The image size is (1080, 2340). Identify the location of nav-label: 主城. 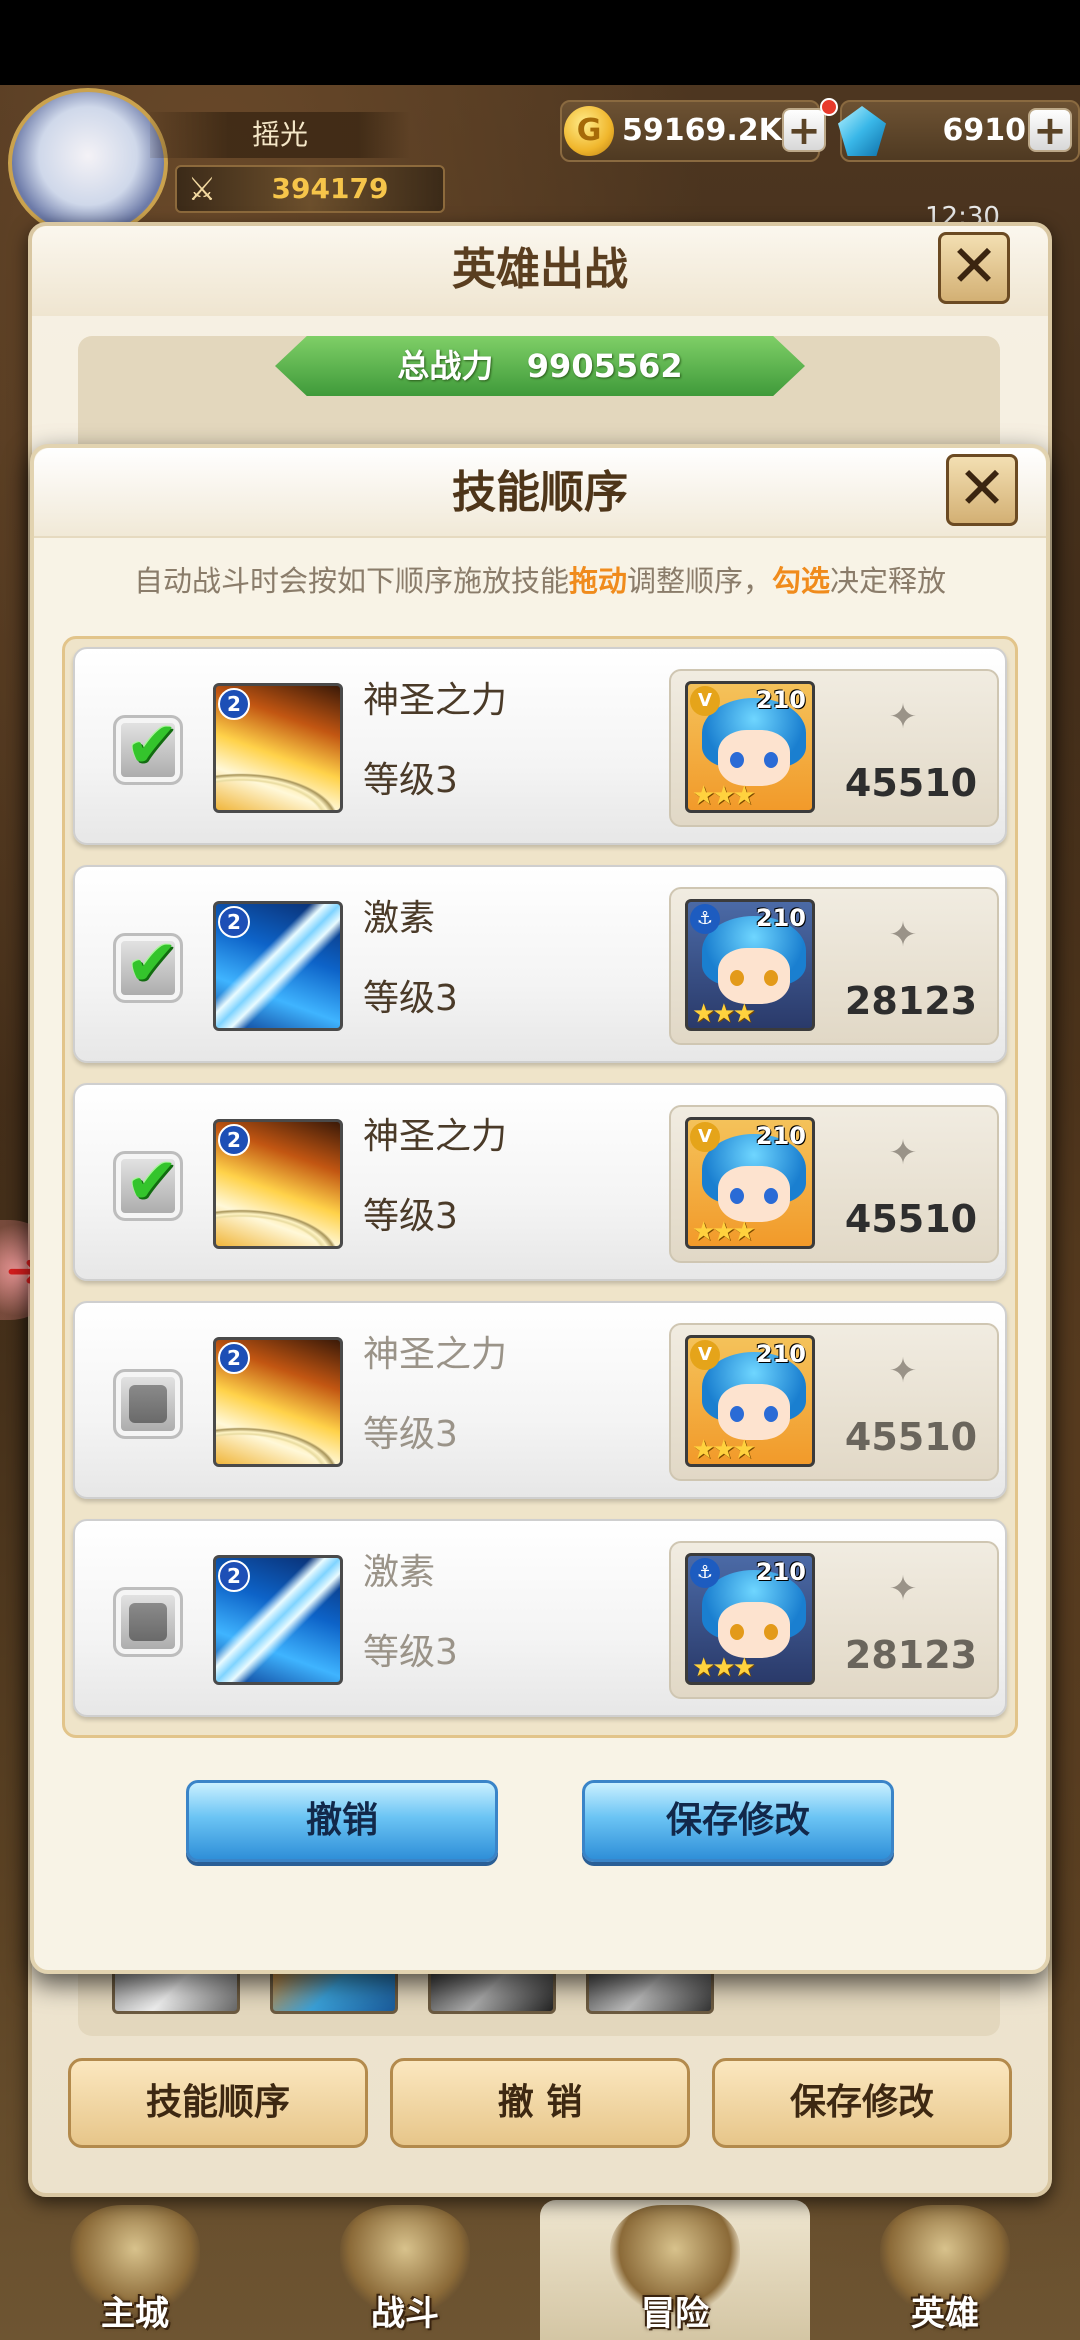
(135, 2314).